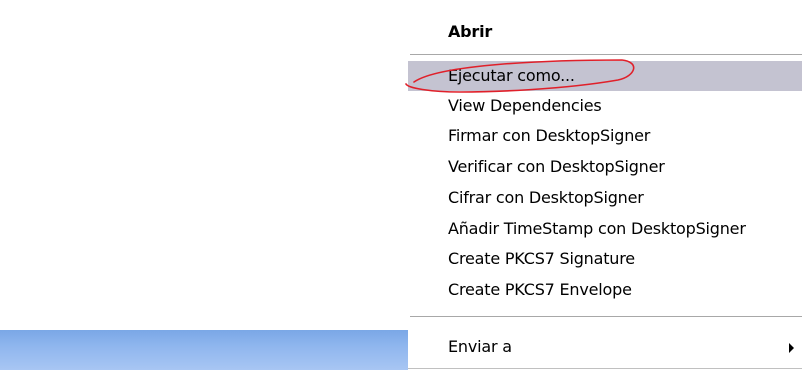 The image size is (802, 370). Describe the element at coordinates (605, 347) in the screenshot. I see `menu-item-enviar-a: Enviar a` at that location.